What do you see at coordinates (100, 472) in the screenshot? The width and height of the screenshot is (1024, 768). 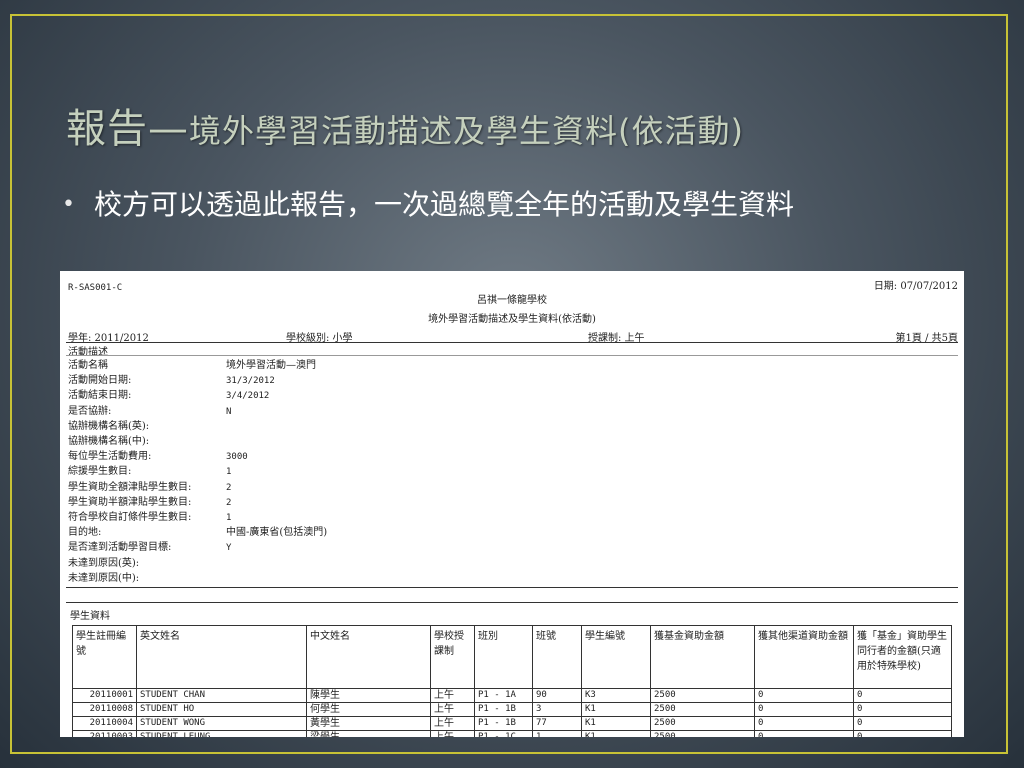 I see `field-label: 綜援學生數目:` at bounding box center [100, 472].